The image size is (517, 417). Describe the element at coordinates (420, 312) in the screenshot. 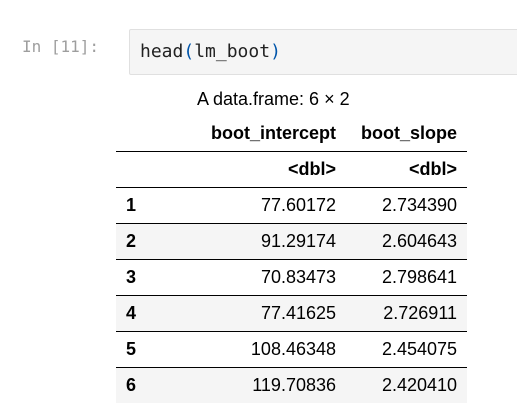

I see `cell-boot-slope: 2.726911` at that location.